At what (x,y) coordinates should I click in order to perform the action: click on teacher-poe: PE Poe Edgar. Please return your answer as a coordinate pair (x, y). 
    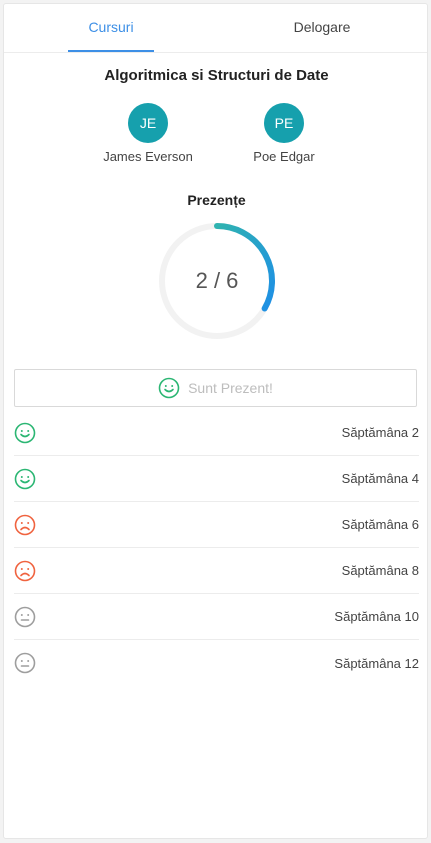
    Looking at the image, I should click on (284, 133).